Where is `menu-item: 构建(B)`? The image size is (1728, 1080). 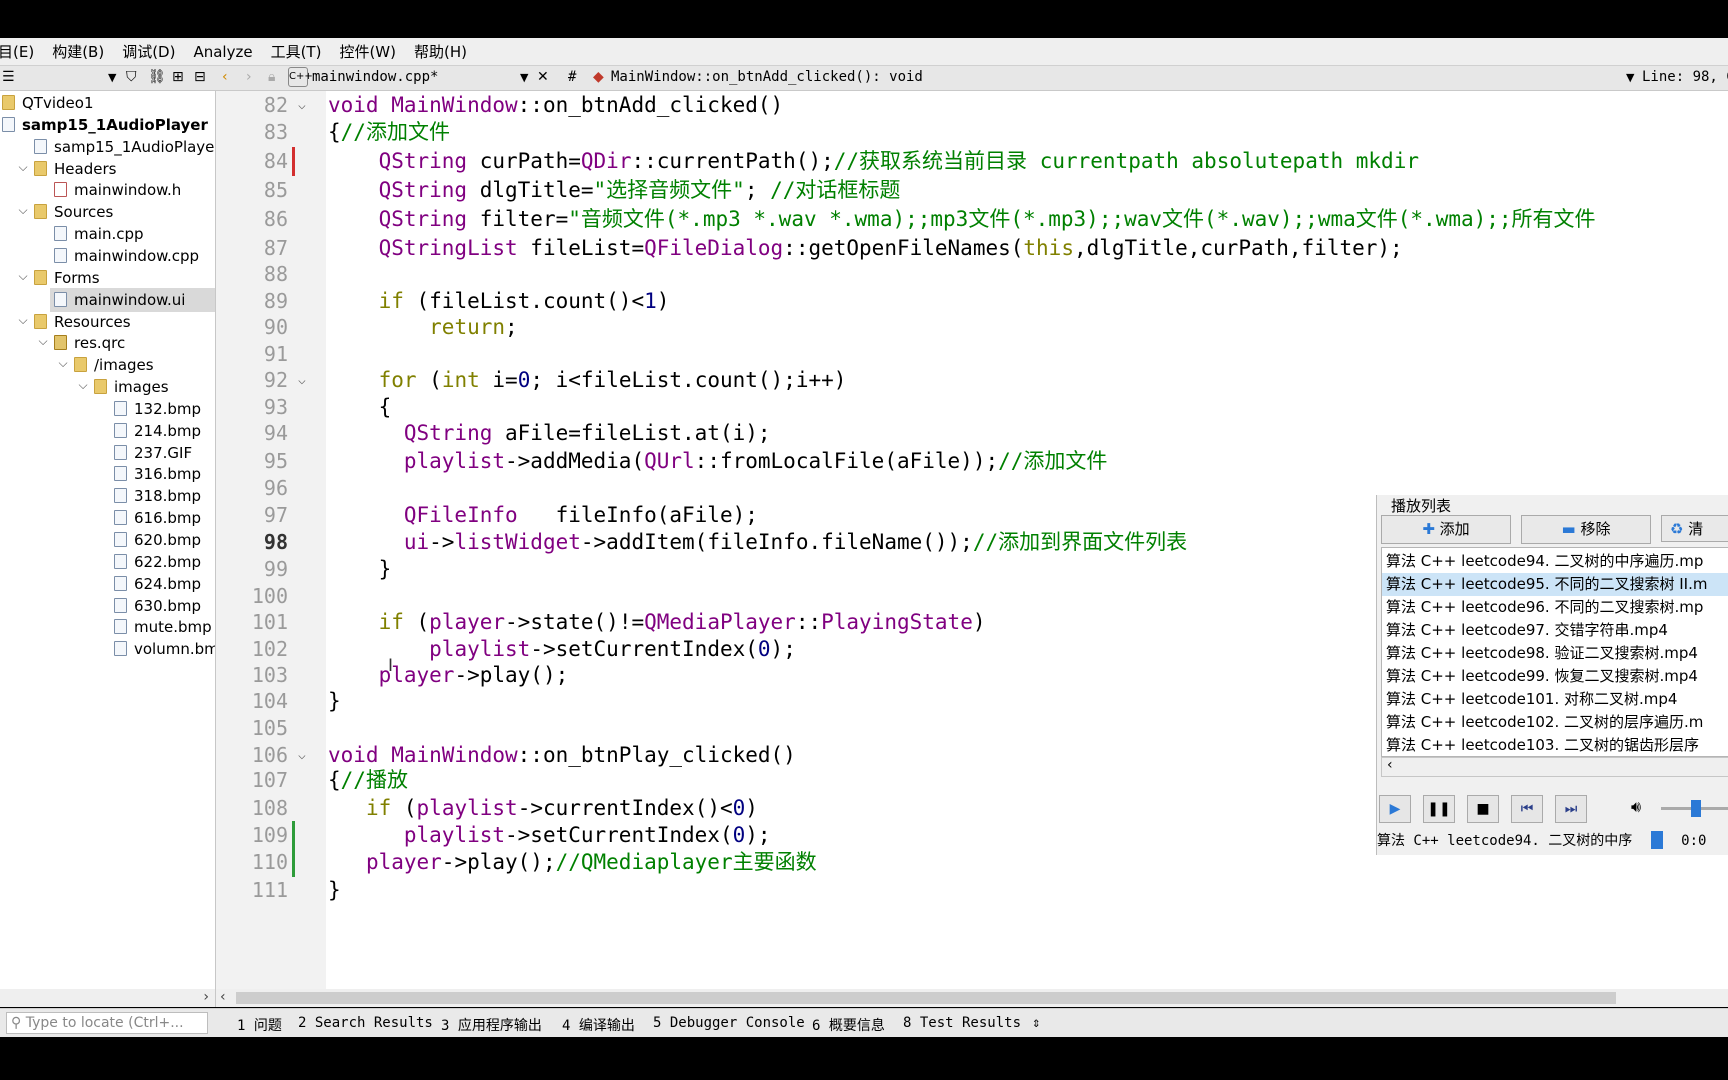 menu-item: 构建(B) is located at coordinates (78, 51).